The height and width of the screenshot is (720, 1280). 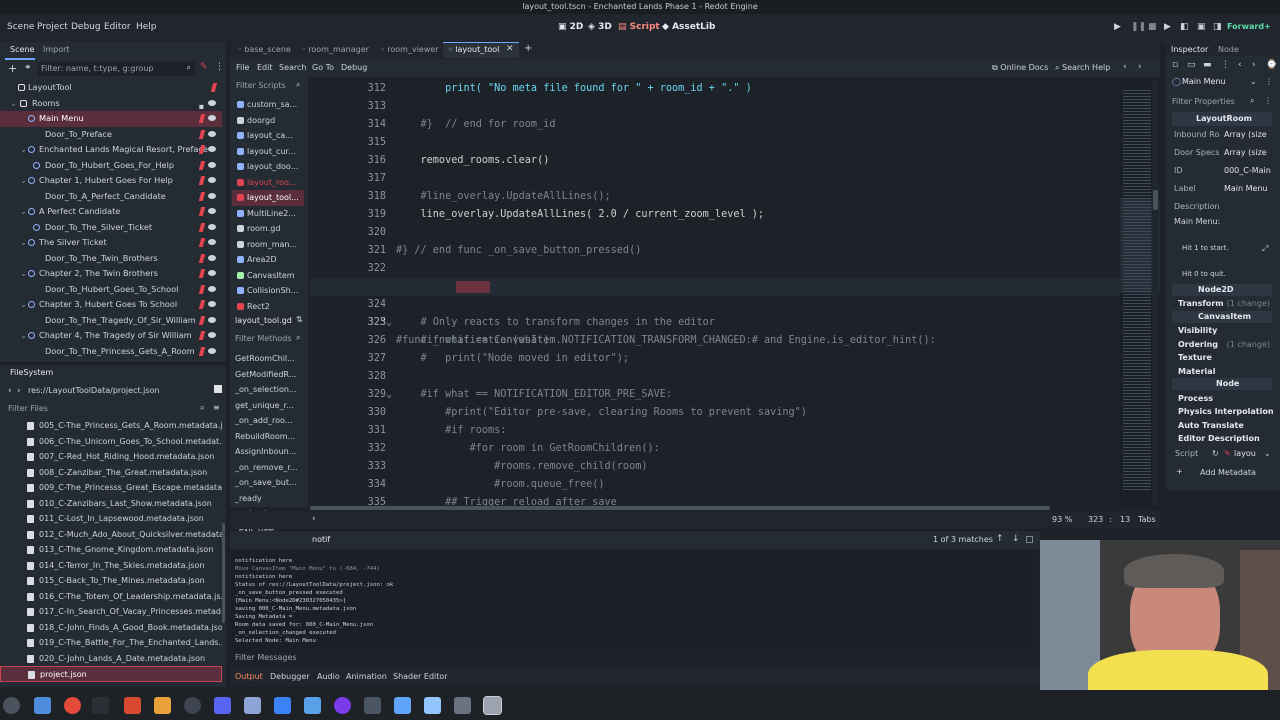 I want to click on file-item: 008_C-Zanzibar_The_Great.metadata.json, so click(x=111, y=473).